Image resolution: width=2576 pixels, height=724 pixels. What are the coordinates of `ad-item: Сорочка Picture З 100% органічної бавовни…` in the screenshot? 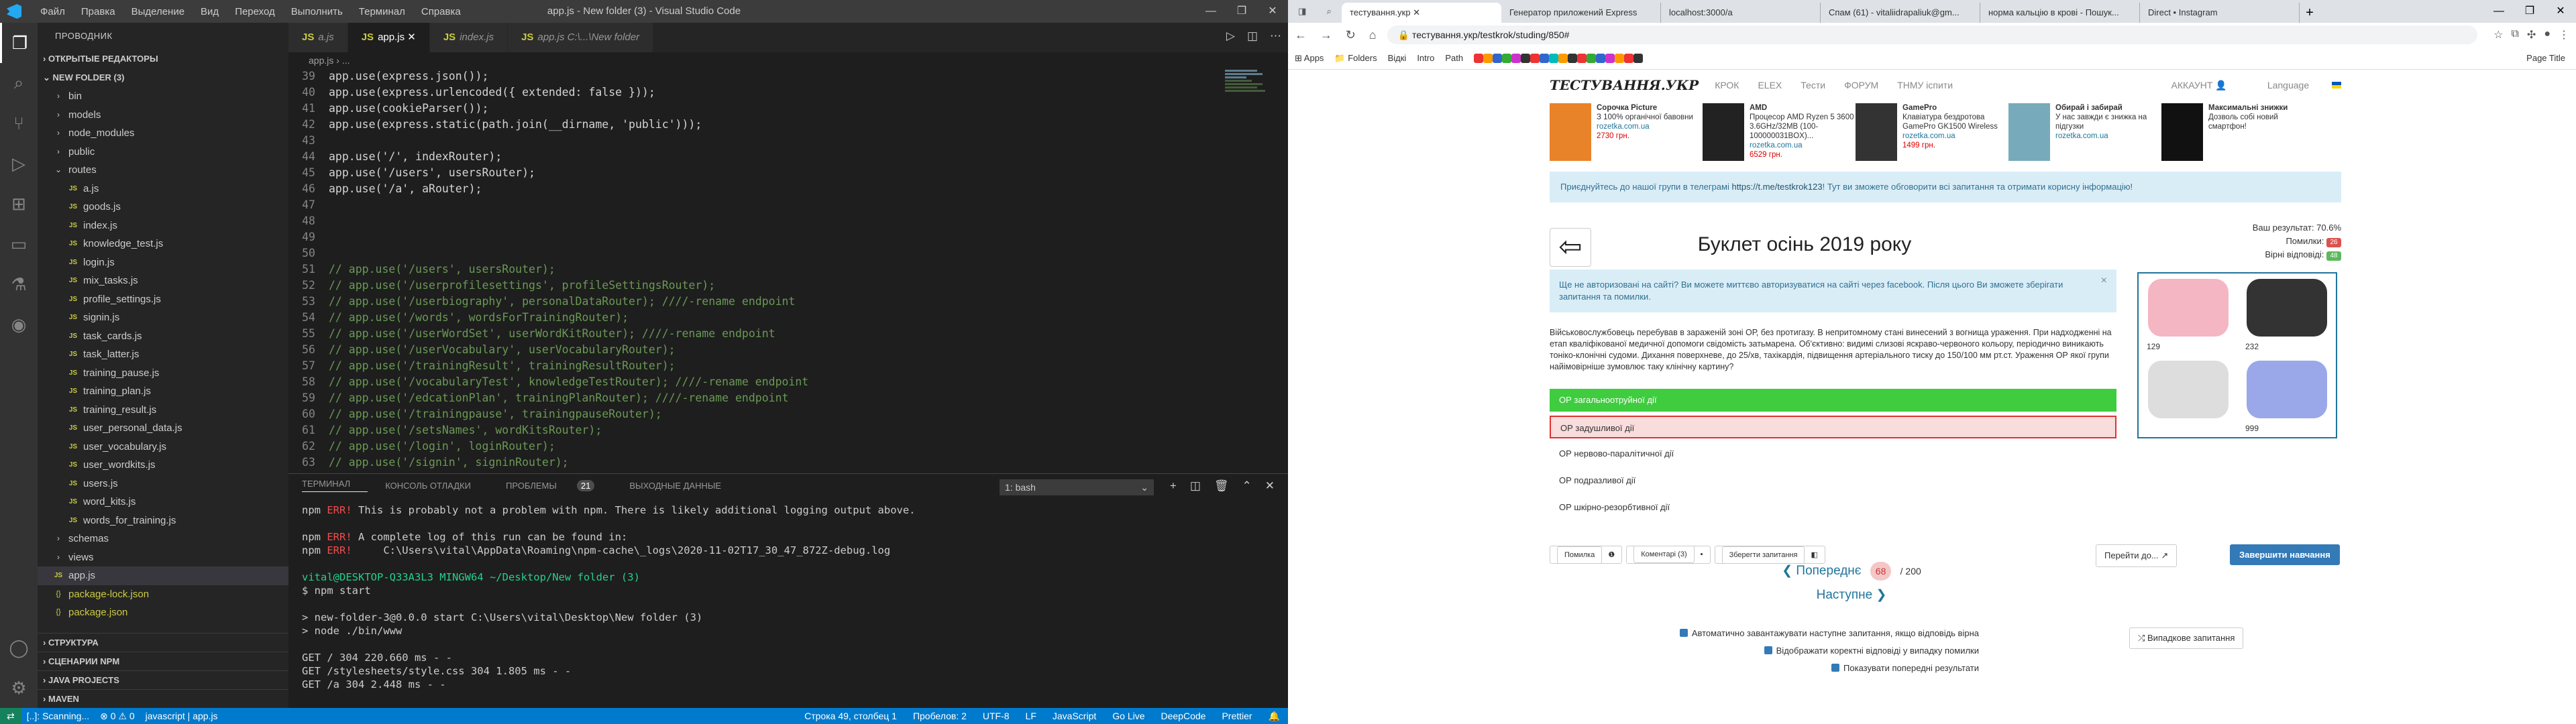 It's located at (1626, 135).